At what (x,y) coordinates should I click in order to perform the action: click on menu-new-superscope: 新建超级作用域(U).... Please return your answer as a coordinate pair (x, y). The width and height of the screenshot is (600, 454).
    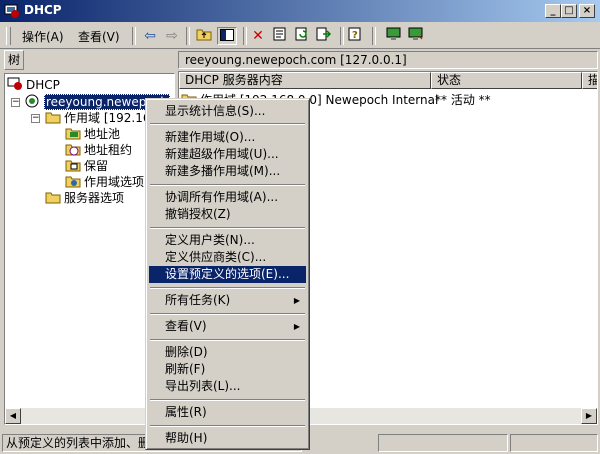
    Looking at the image, I should click on (227, 154).